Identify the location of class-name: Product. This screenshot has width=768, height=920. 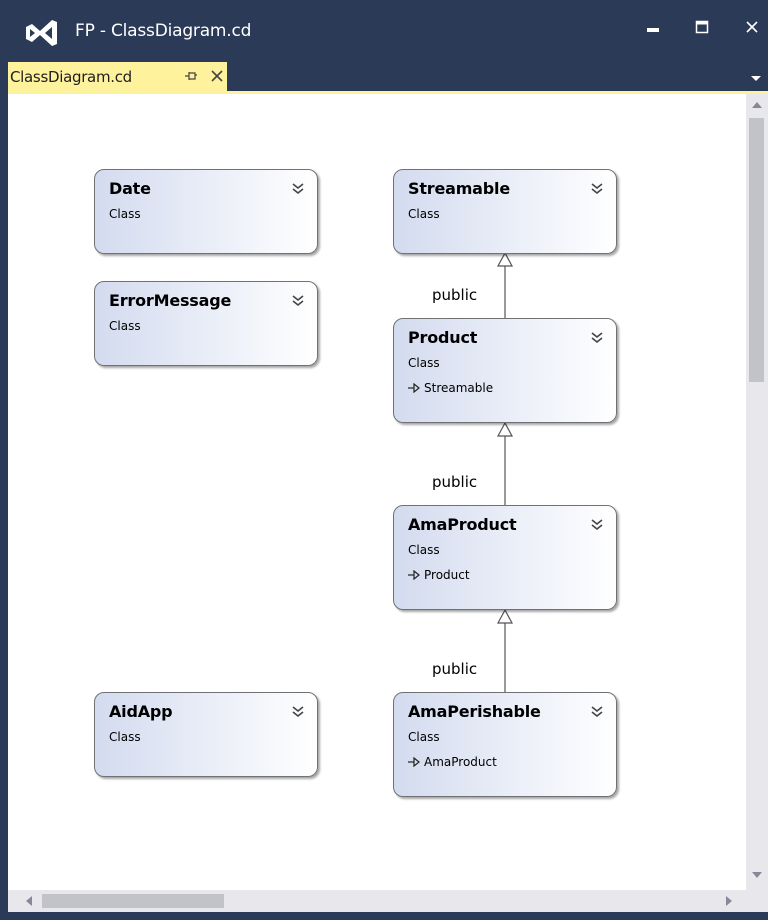
(443, 337).